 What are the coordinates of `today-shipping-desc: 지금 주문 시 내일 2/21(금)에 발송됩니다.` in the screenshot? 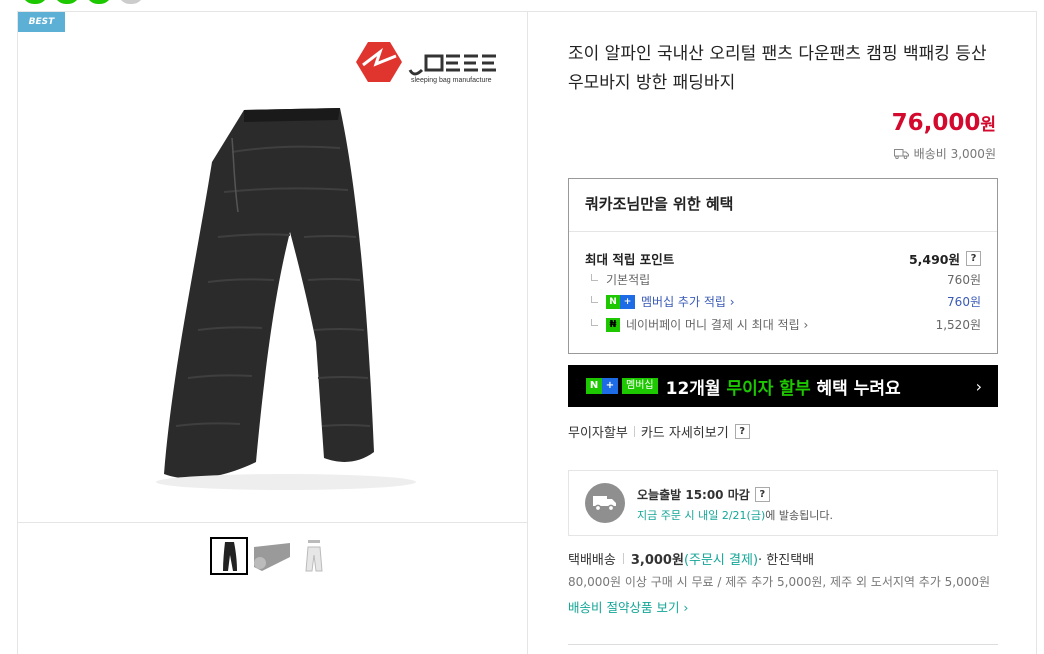 It's located at (735, 515).